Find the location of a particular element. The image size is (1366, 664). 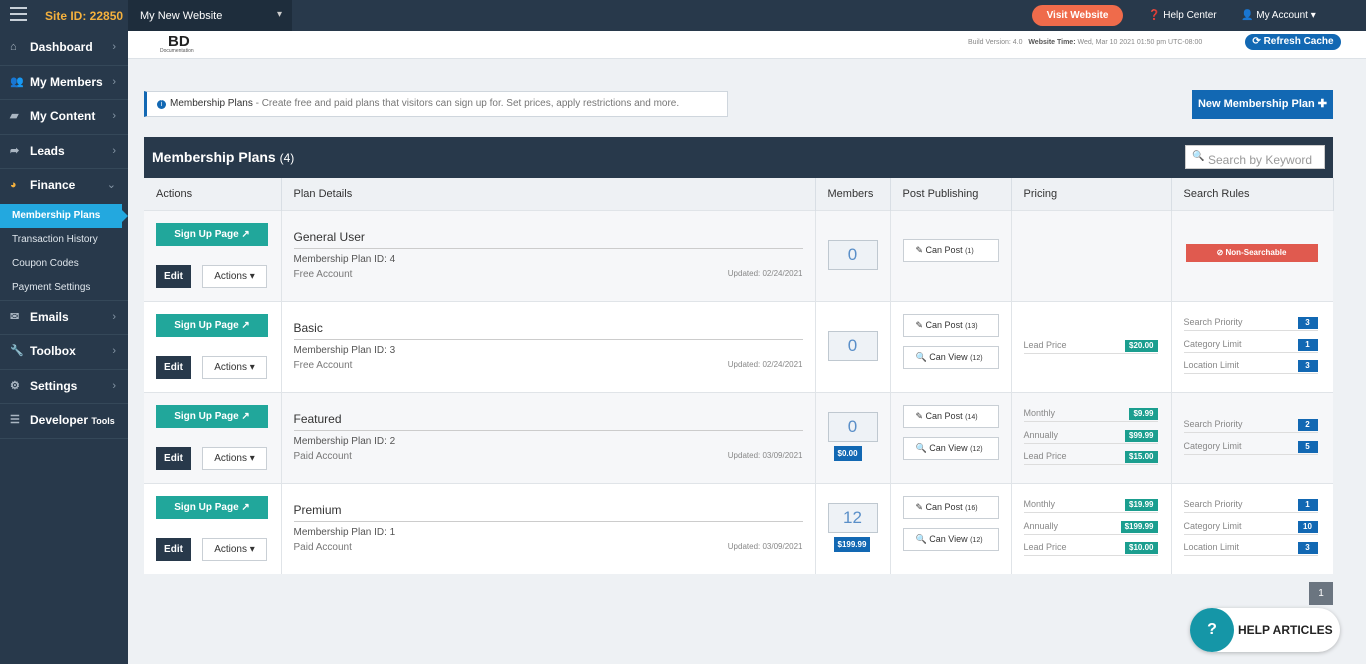

plan-id: Membership Plan ID: 4 is located at coordinates (344, 259).